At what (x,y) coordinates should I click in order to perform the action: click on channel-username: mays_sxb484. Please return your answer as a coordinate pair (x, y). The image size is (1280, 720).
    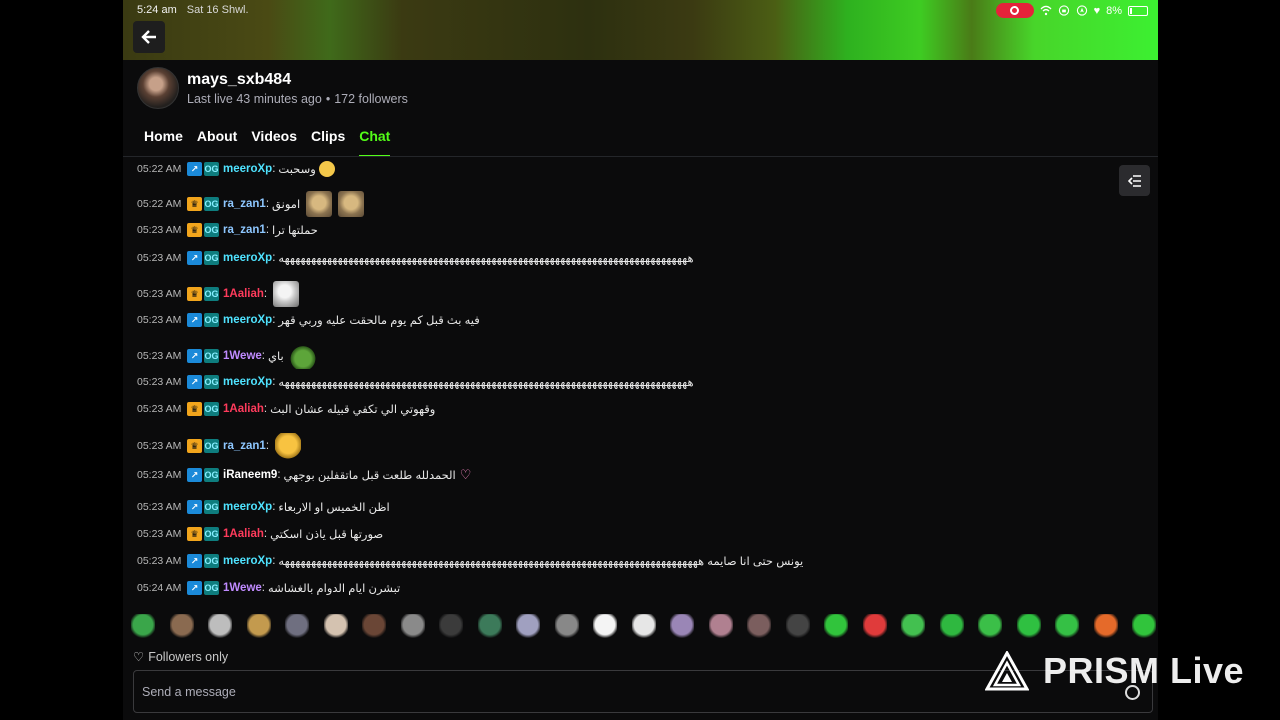
    Looking at the image, I should click on (297, 80).